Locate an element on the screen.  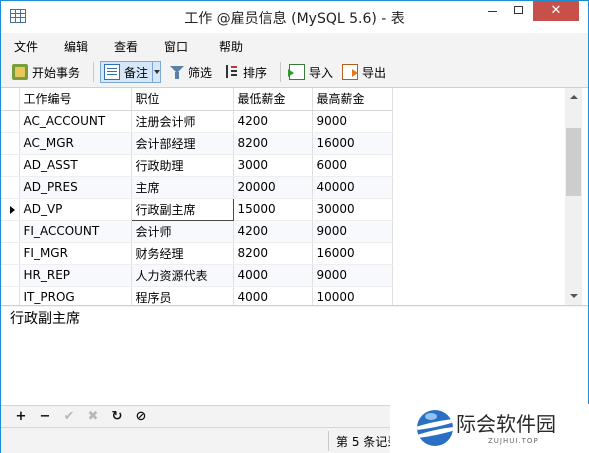
table-cell: 会计部经理 is located at coordinates (182, 143).